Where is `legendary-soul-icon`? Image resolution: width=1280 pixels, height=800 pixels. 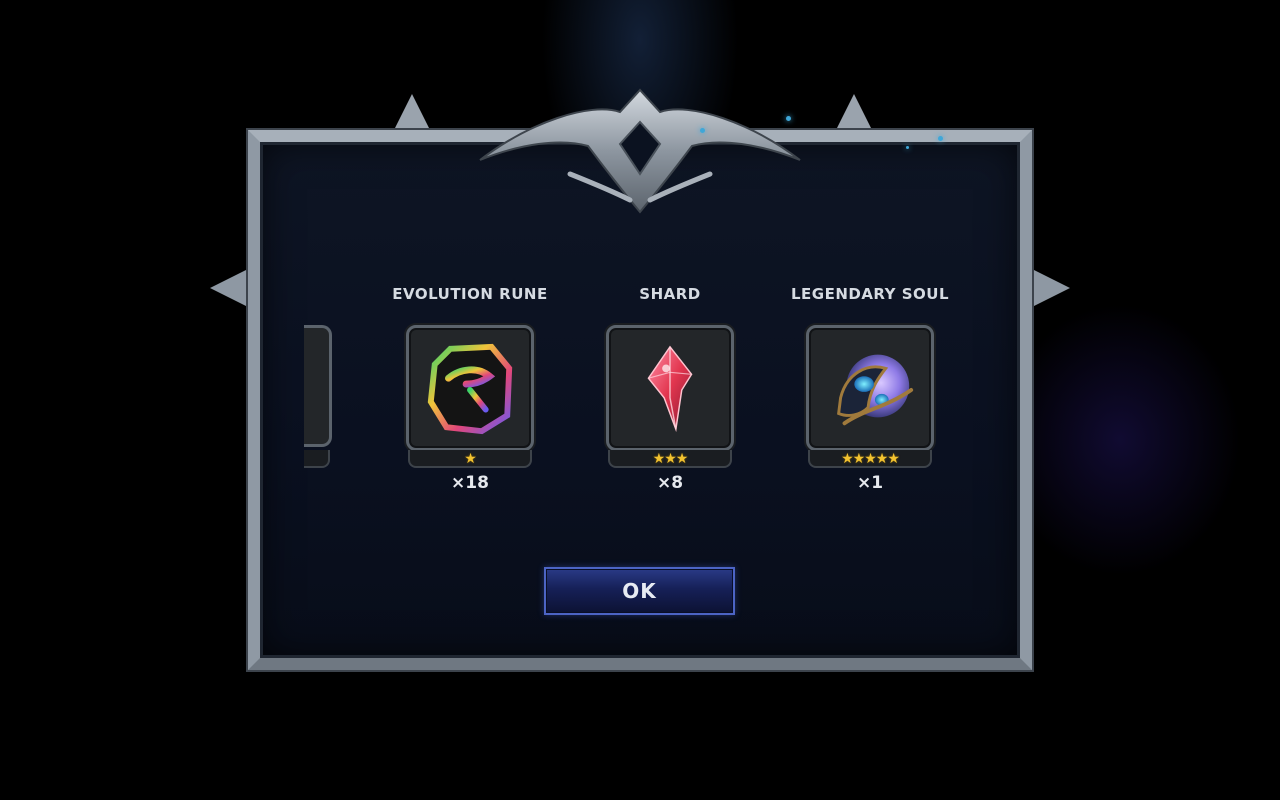 legendary-soul-icon is located at coordinates (875, 390).